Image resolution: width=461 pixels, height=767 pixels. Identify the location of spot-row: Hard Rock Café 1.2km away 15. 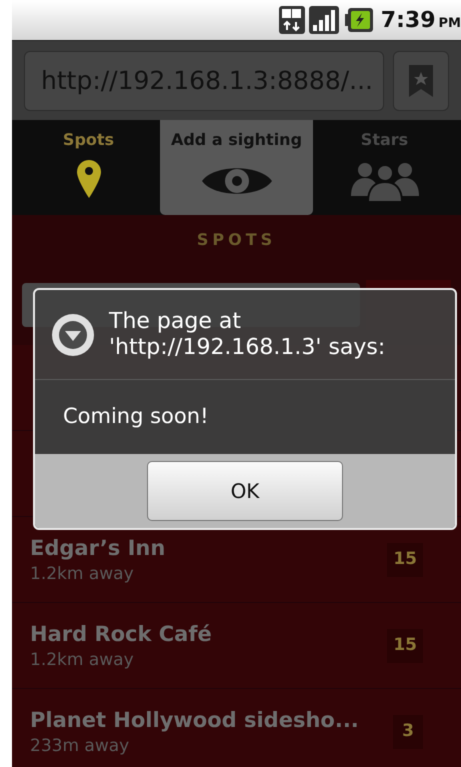
(236, 646).